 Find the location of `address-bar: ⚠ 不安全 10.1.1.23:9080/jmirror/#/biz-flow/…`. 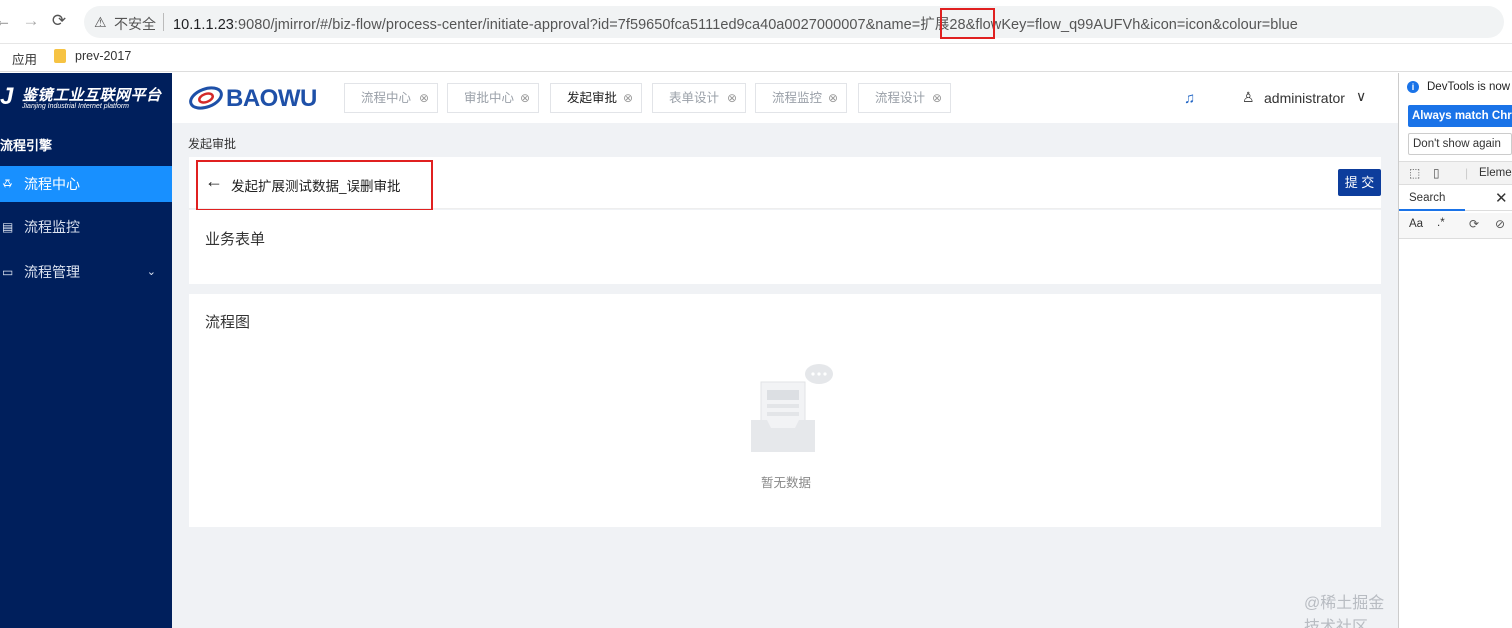

address-bar: ⚠ 不安全 10.1.1.23:9080/jmirror/#/biz-flow/… is located at coordinates (794, 22).